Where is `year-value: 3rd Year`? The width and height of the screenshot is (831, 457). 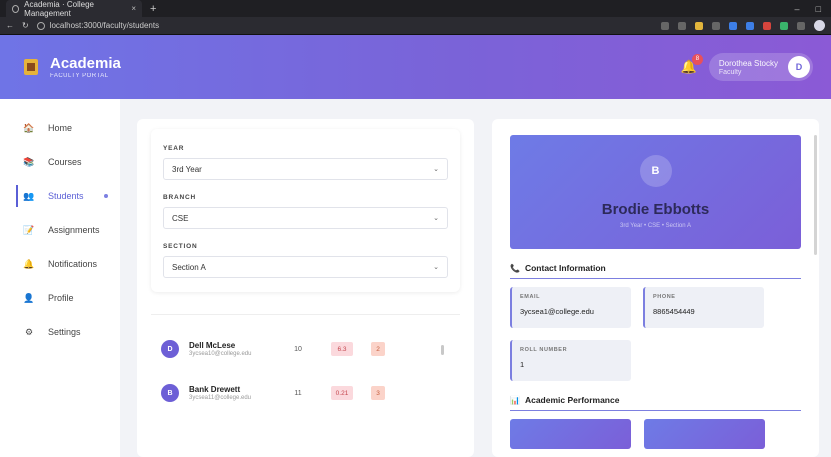
year-value: 3rd Year is located at coordinates (187, 169).